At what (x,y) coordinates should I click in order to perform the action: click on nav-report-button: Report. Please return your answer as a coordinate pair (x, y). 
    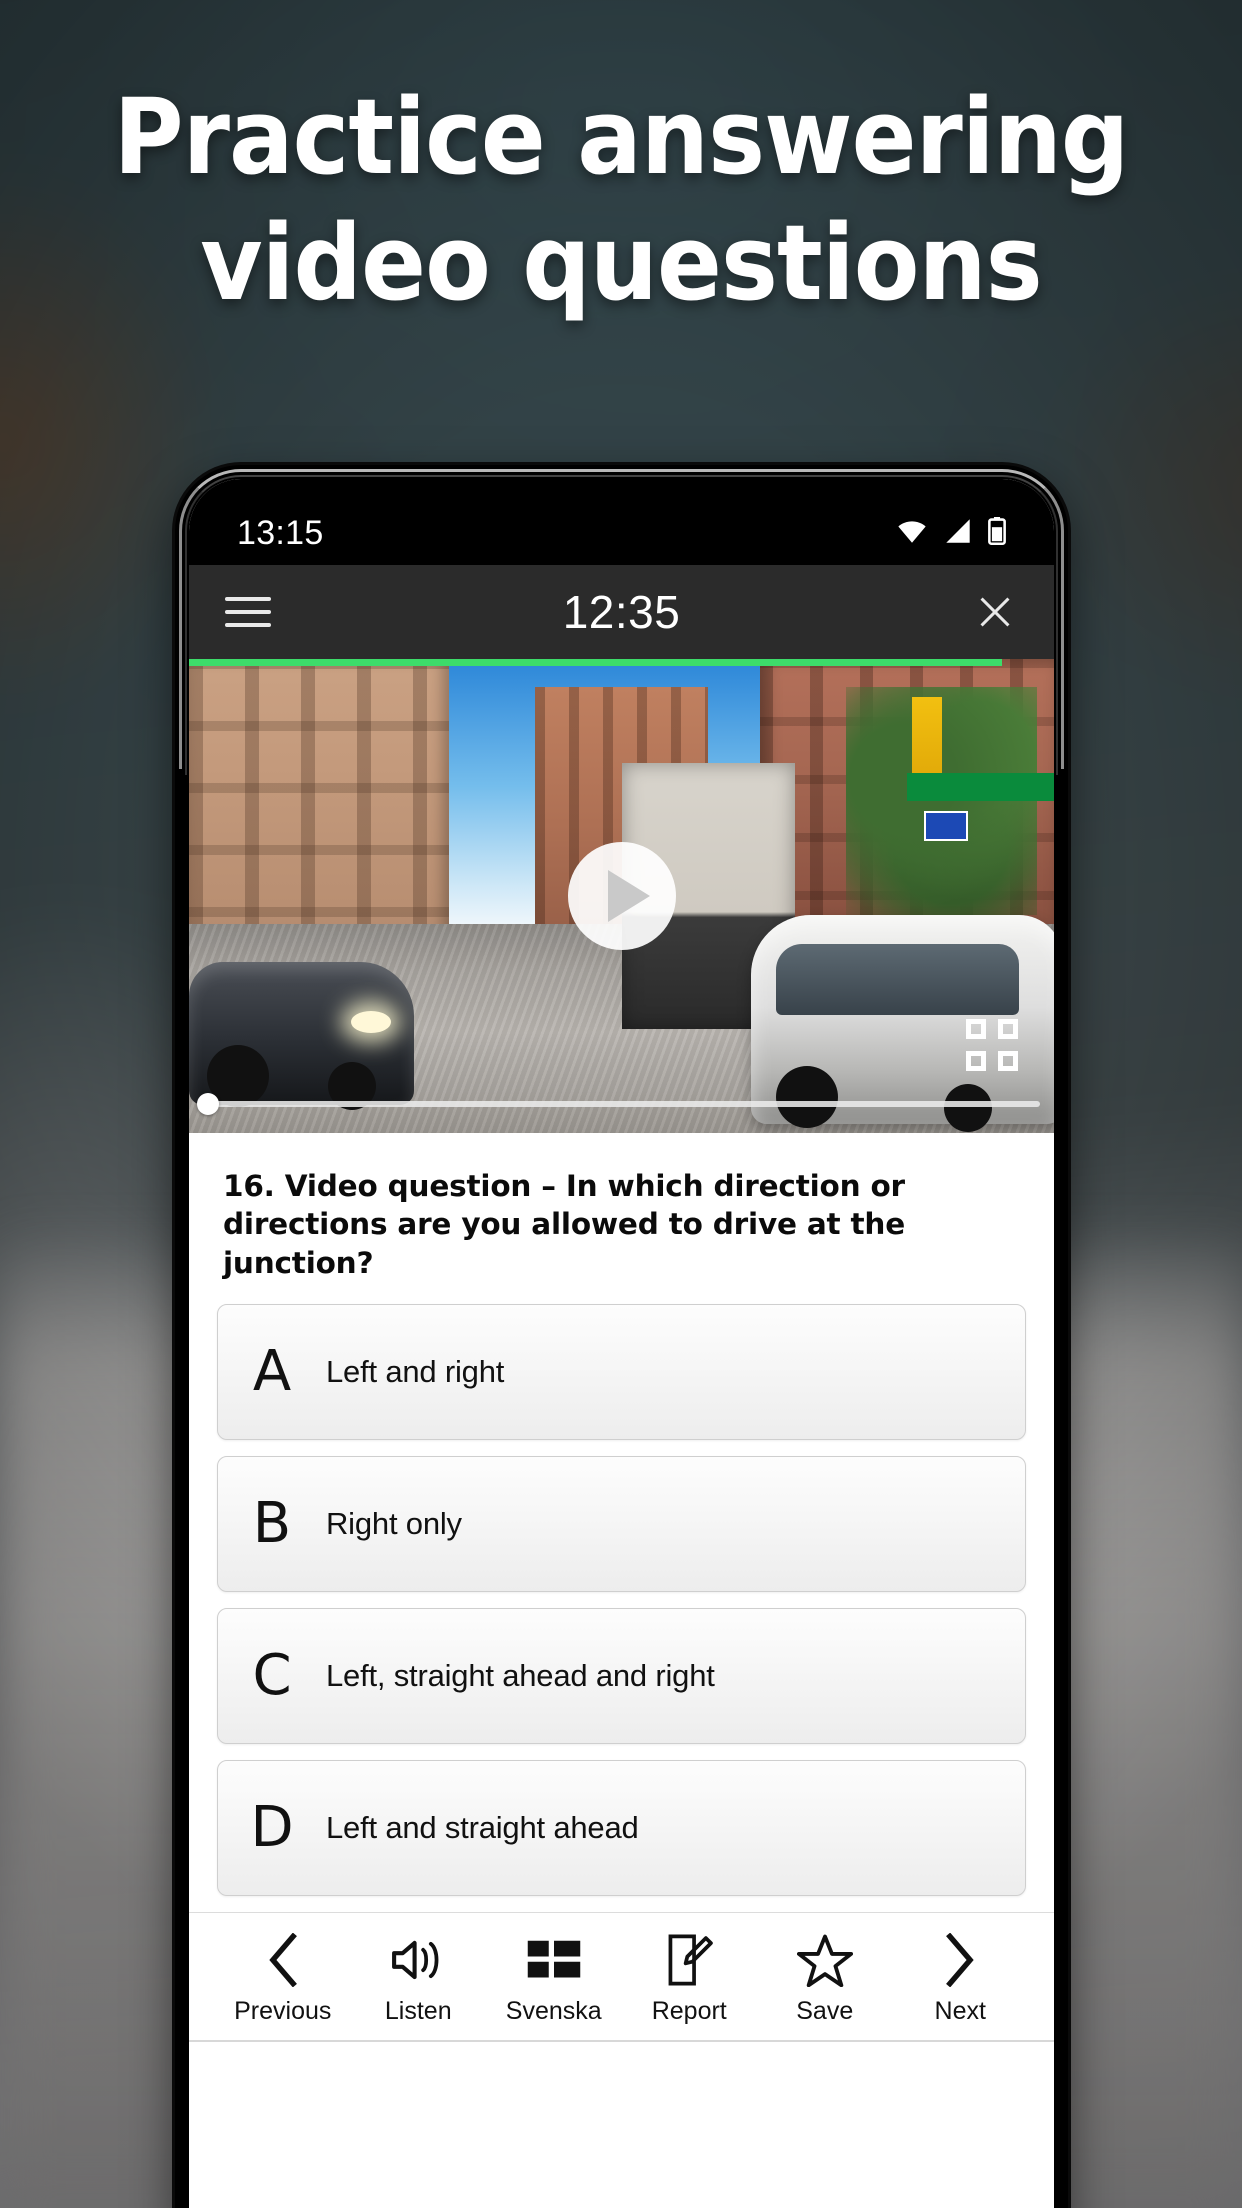
    Looking at the image, I should click on (690, 1977).